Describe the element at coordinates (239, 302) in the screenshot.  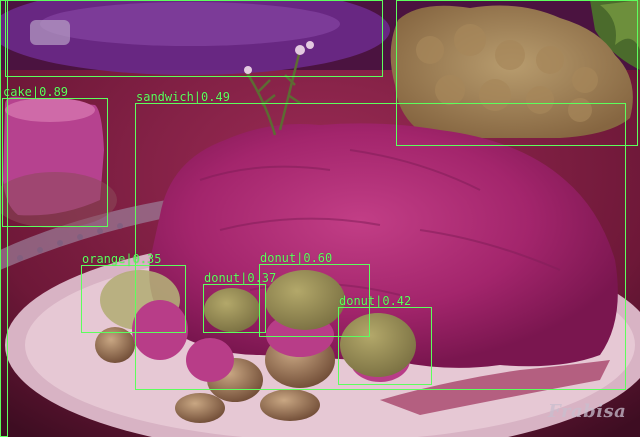
I see `detection-box-donut-037: donut|0.37` at that location.